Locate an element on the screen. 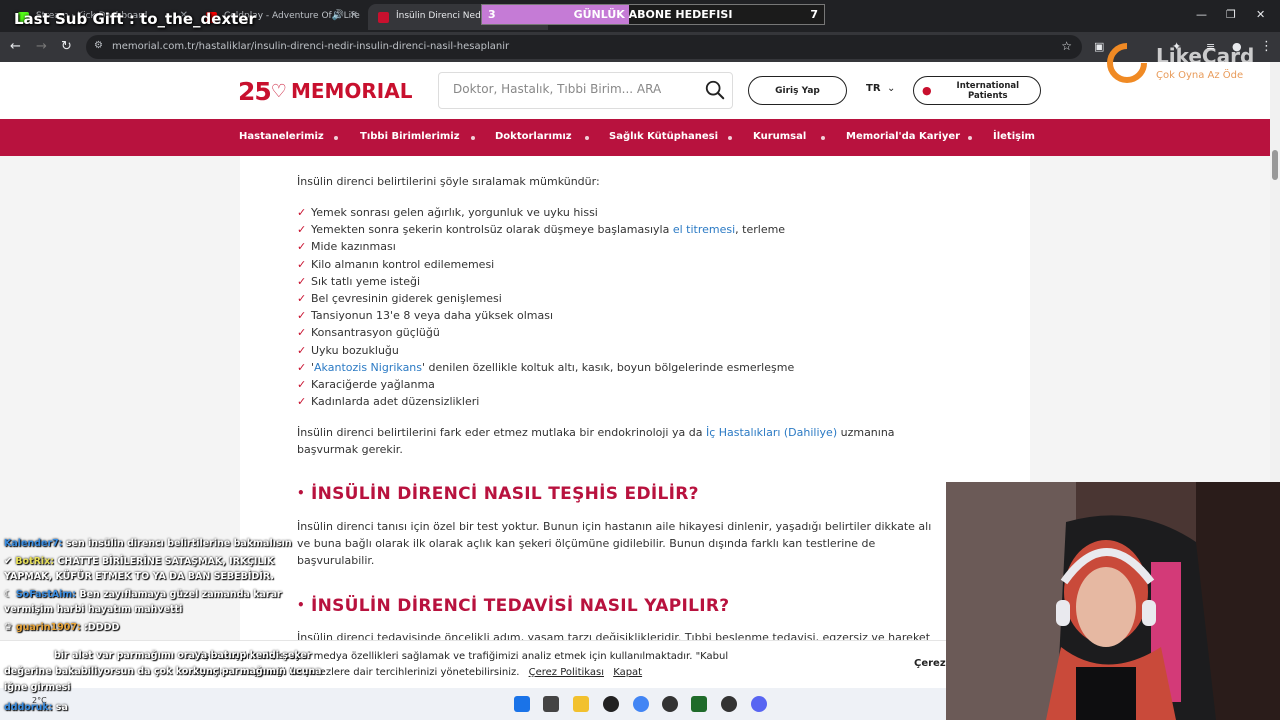 The image size is (1280, 720). nav-item-kariyer: Memorial'da Kariyer is located at coordinates (903, 136).